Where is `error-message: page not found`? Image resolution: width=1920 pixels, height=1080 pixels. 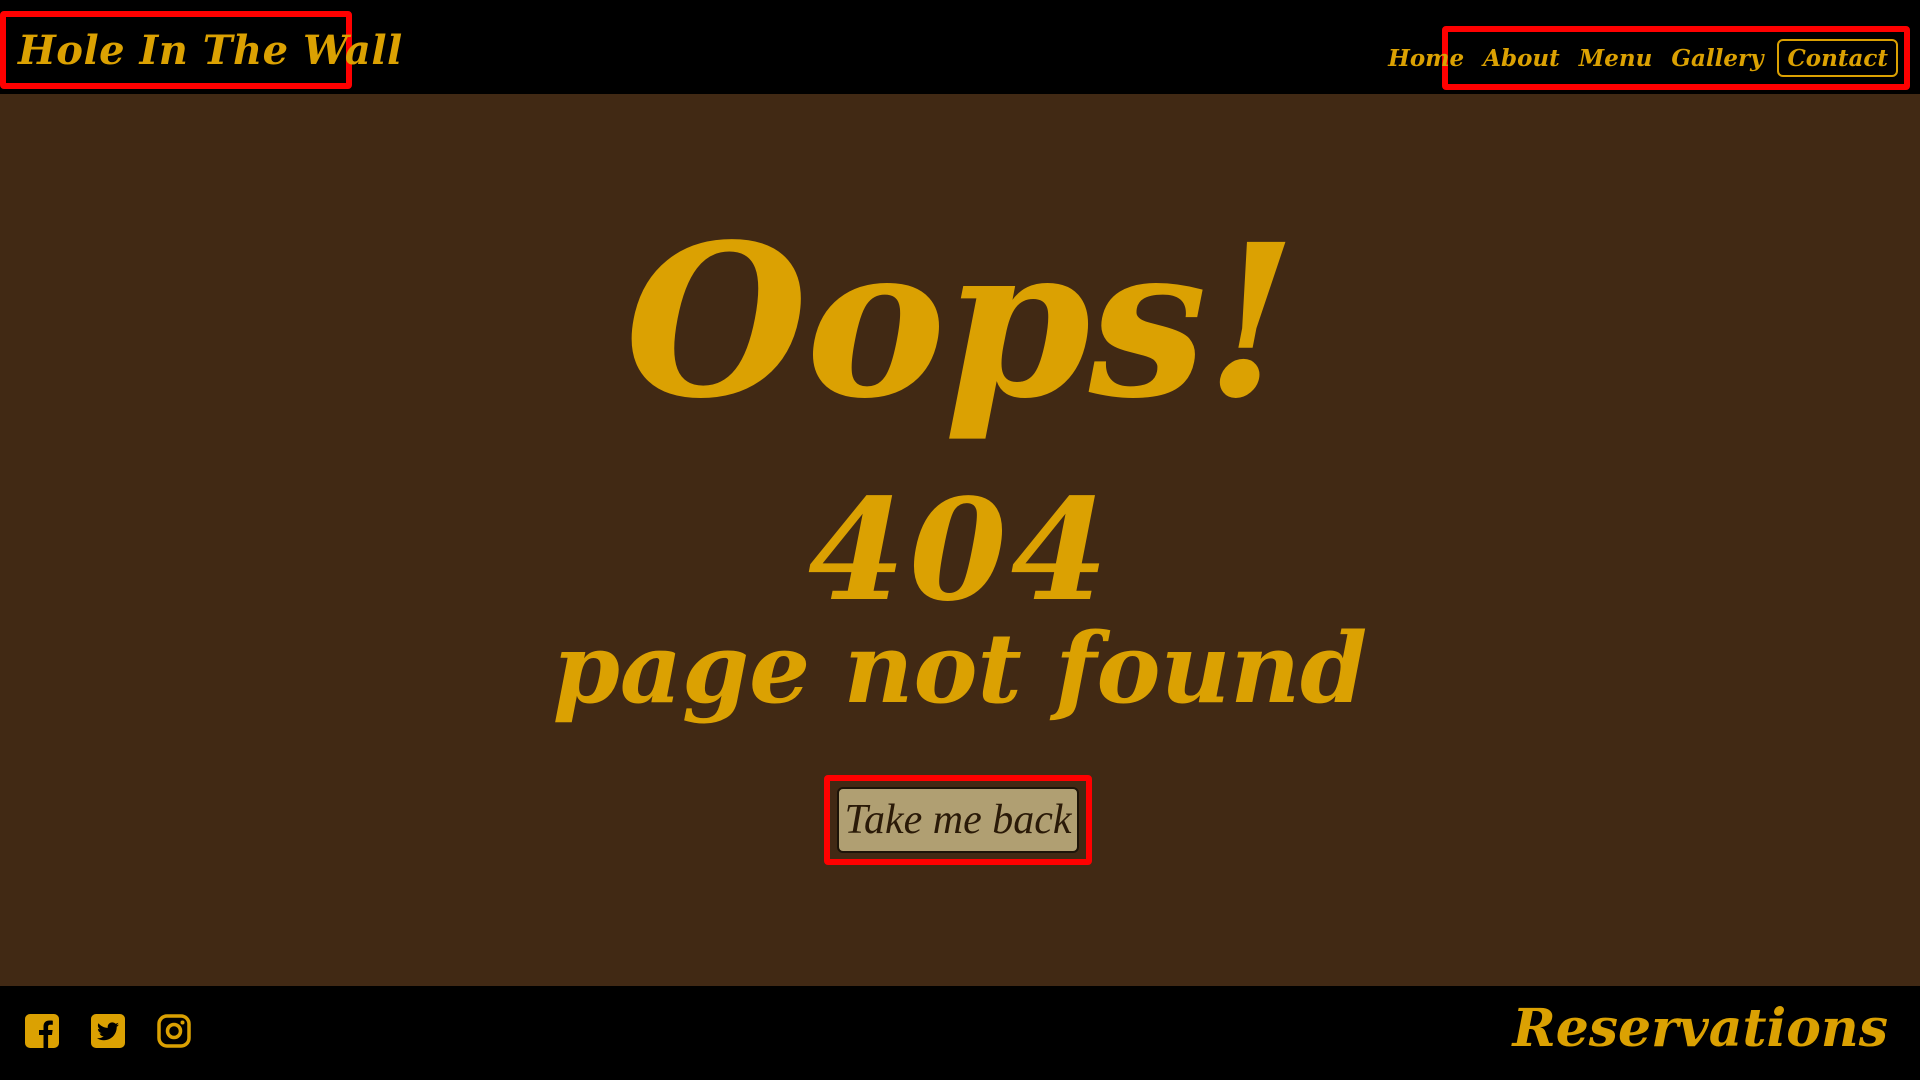 error-message: page not found is located at coordinates (960, 668).